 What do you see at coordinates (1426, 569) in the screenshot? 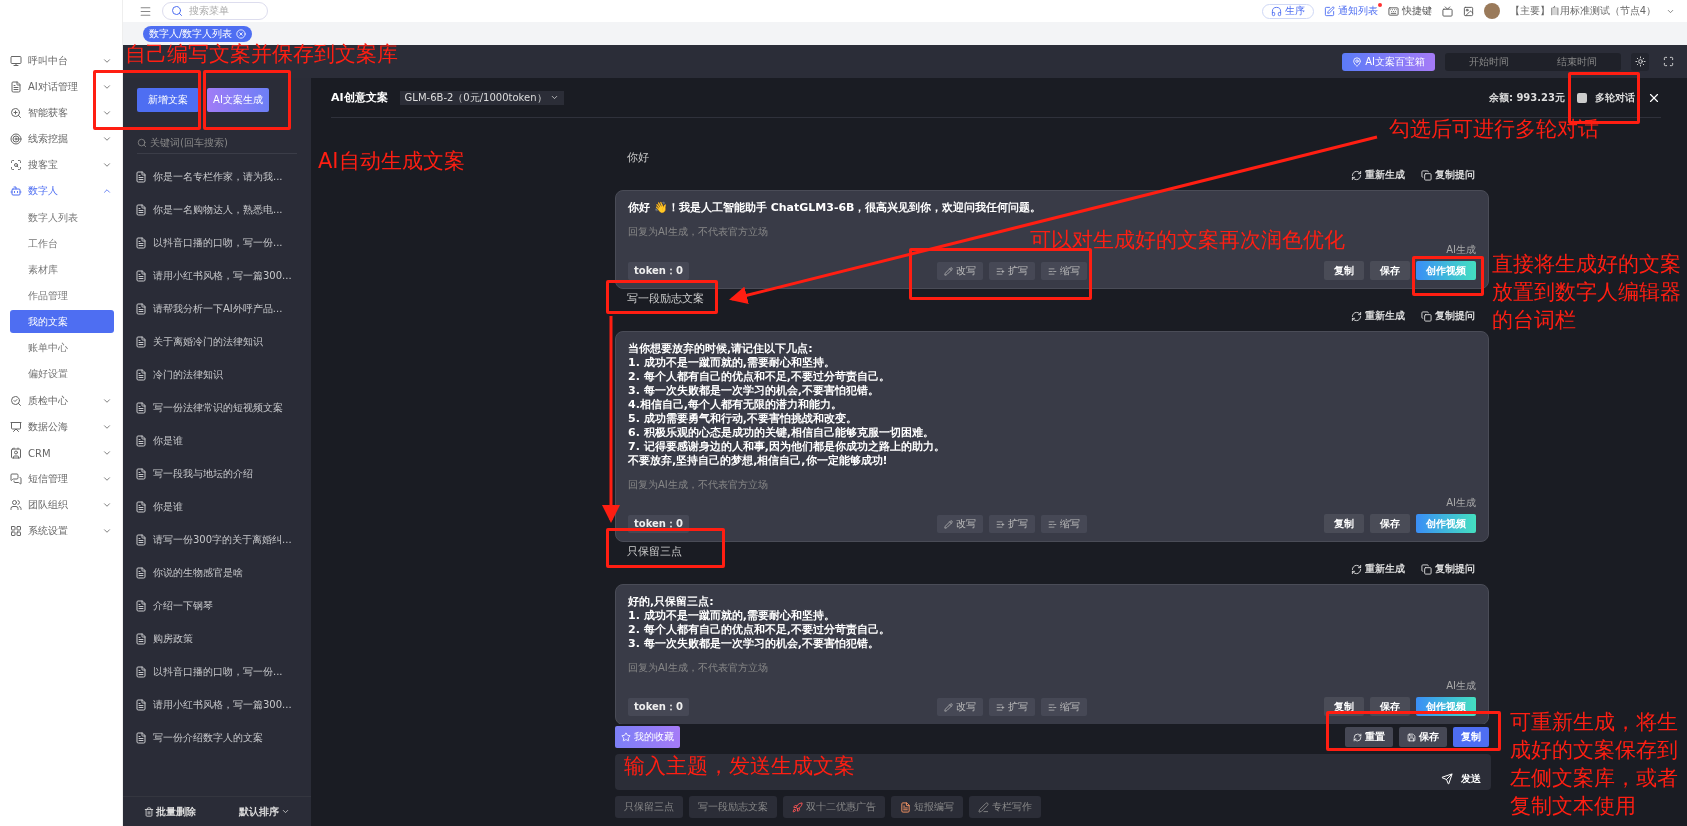
I see `copy-icon` at bounding box center [1426, 569].